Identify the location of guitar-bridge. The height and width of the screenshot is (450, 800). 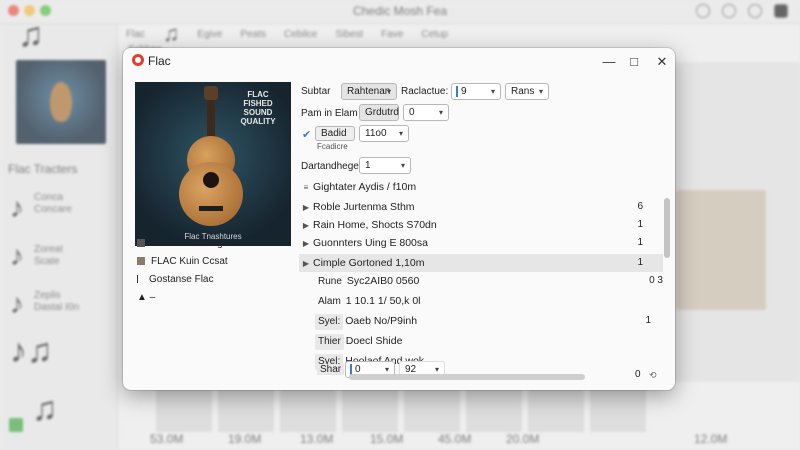
(211, 208).